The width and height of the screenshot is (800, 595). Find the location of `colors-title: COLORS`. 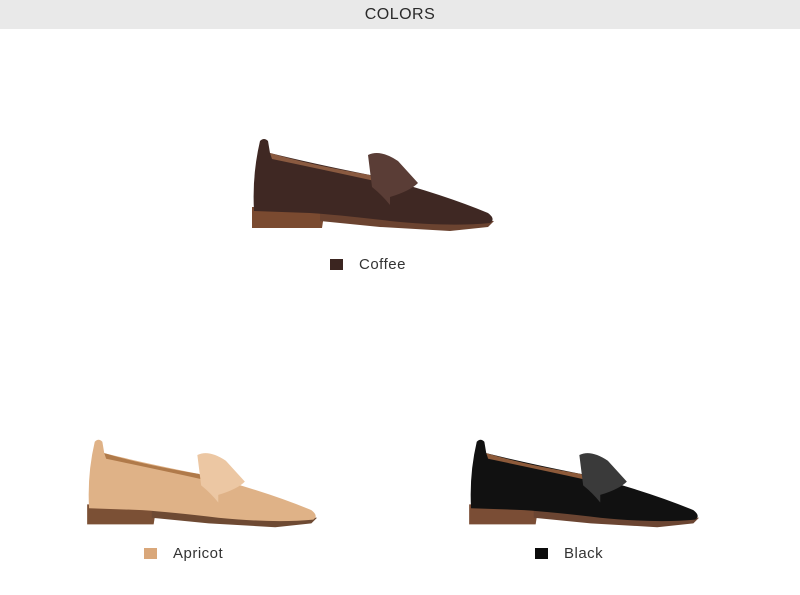

colors-title: COLORS is located at coordinates (400, 14).